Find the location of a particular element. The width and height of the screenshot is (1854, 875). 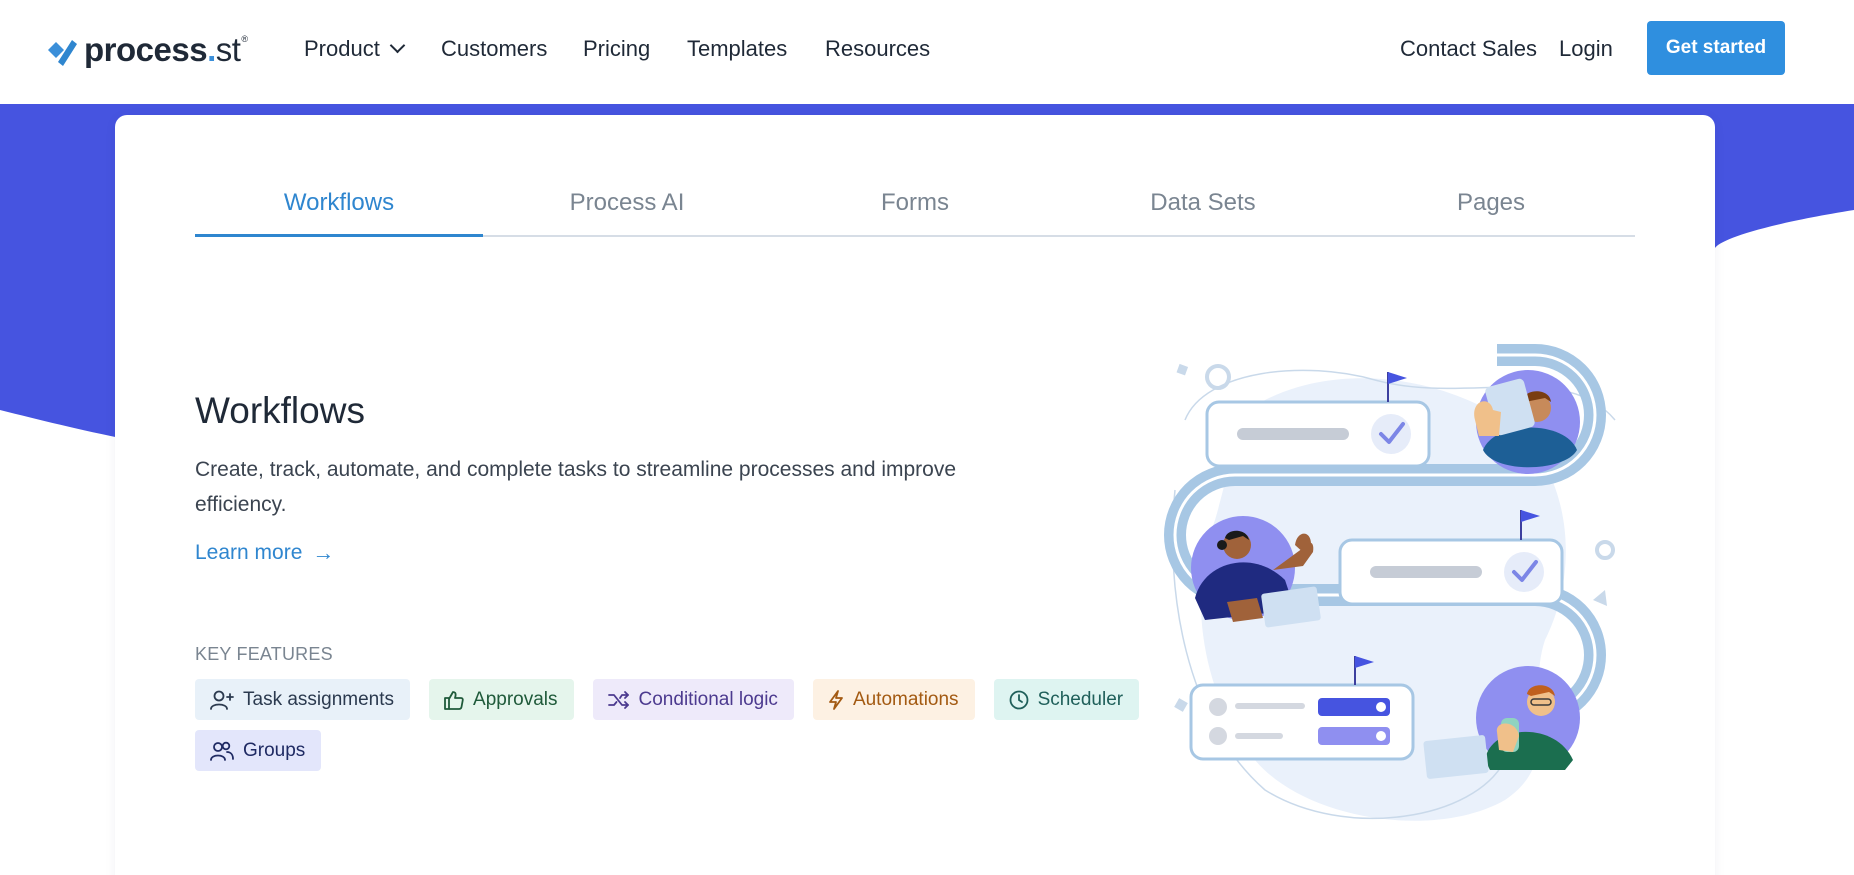

nav-pricing: Pricing is located at coordinates (616, 49).